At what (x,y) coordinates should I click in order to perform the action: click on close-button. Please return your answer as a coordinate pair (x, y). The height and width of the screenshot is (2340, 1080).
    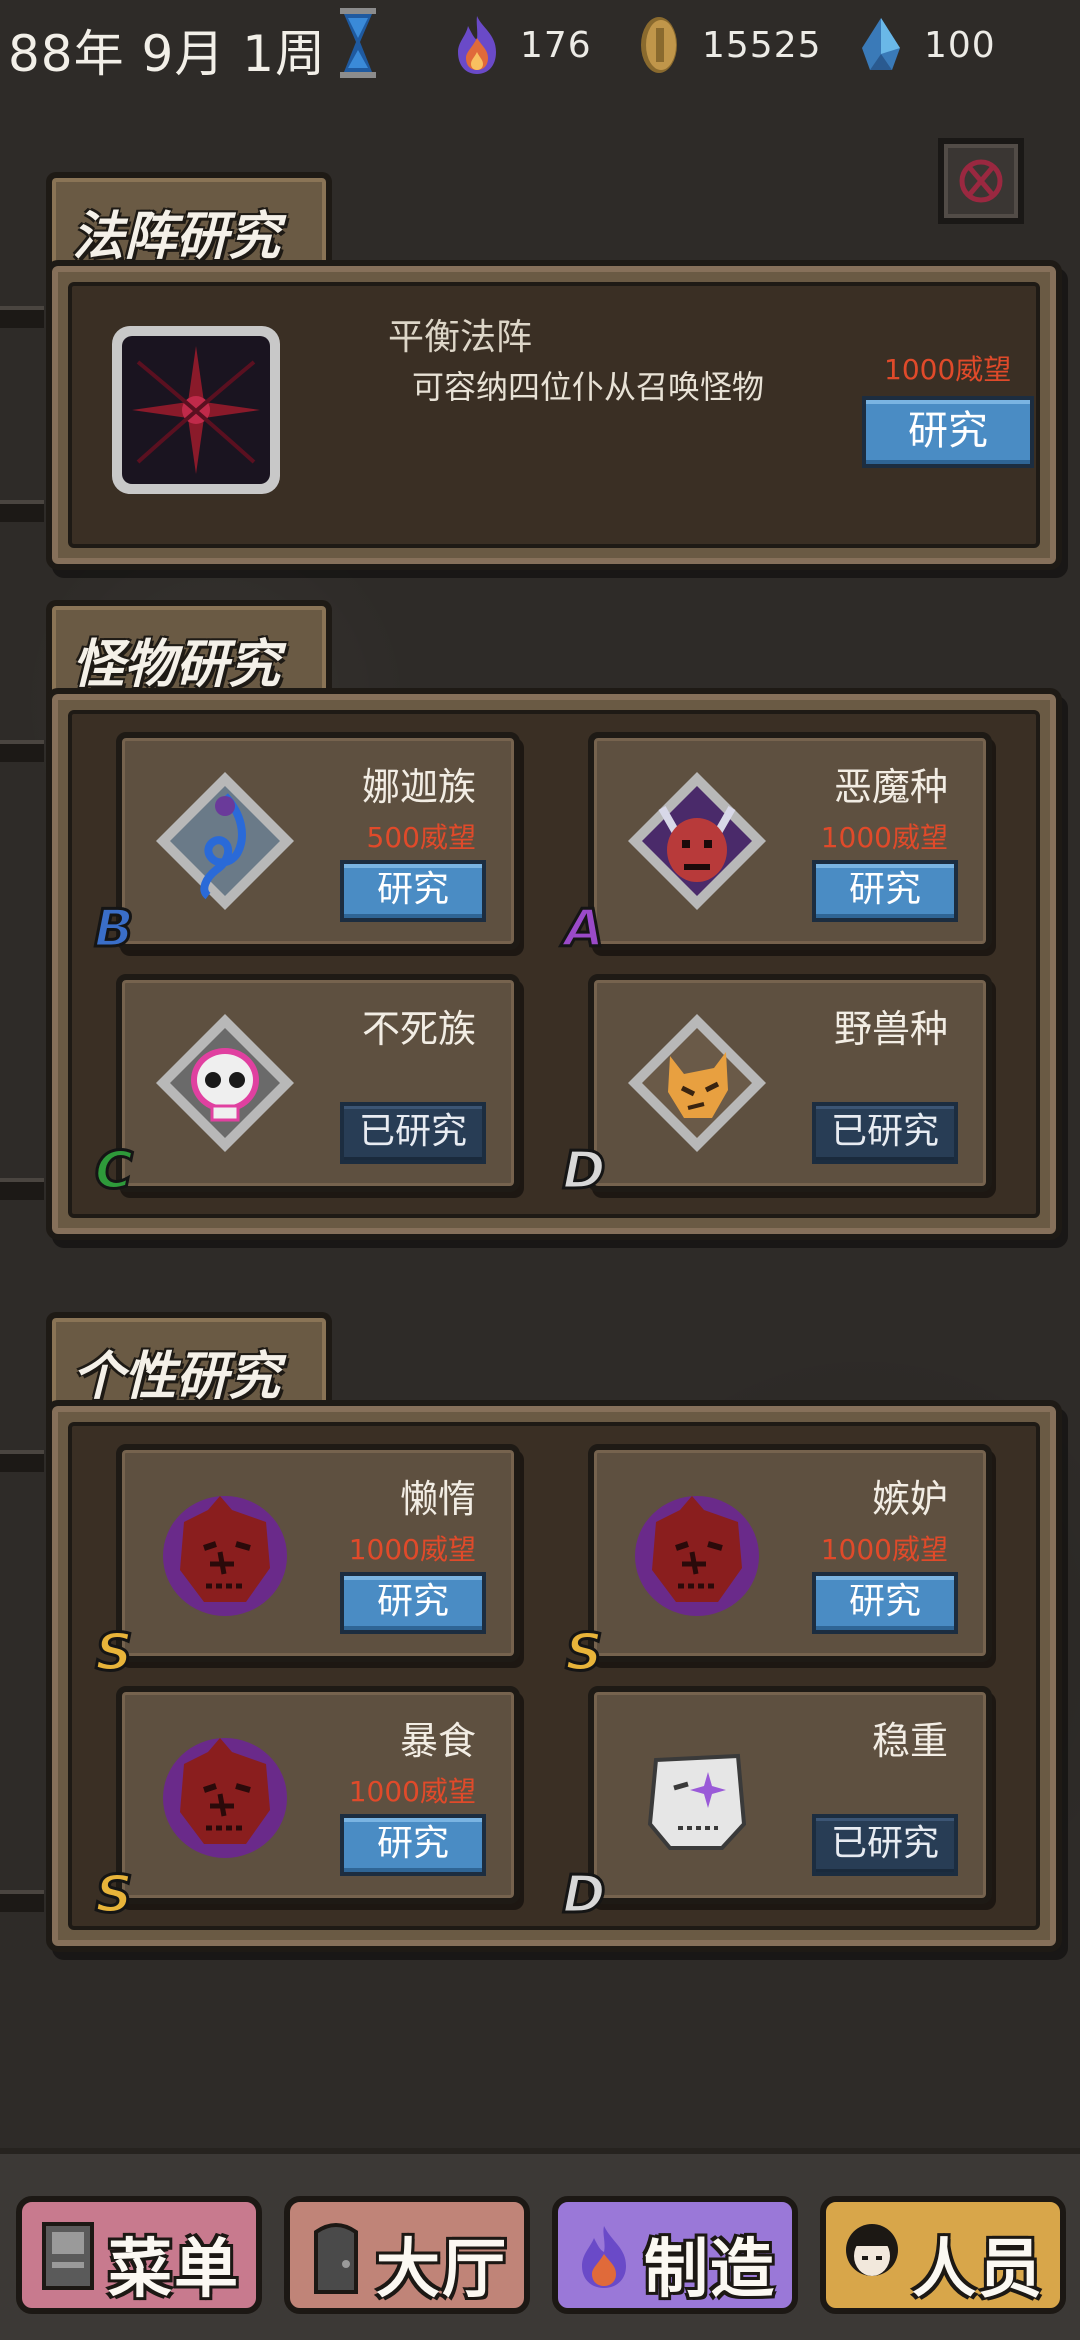
    Looking at the image, I should click on (981, 181).